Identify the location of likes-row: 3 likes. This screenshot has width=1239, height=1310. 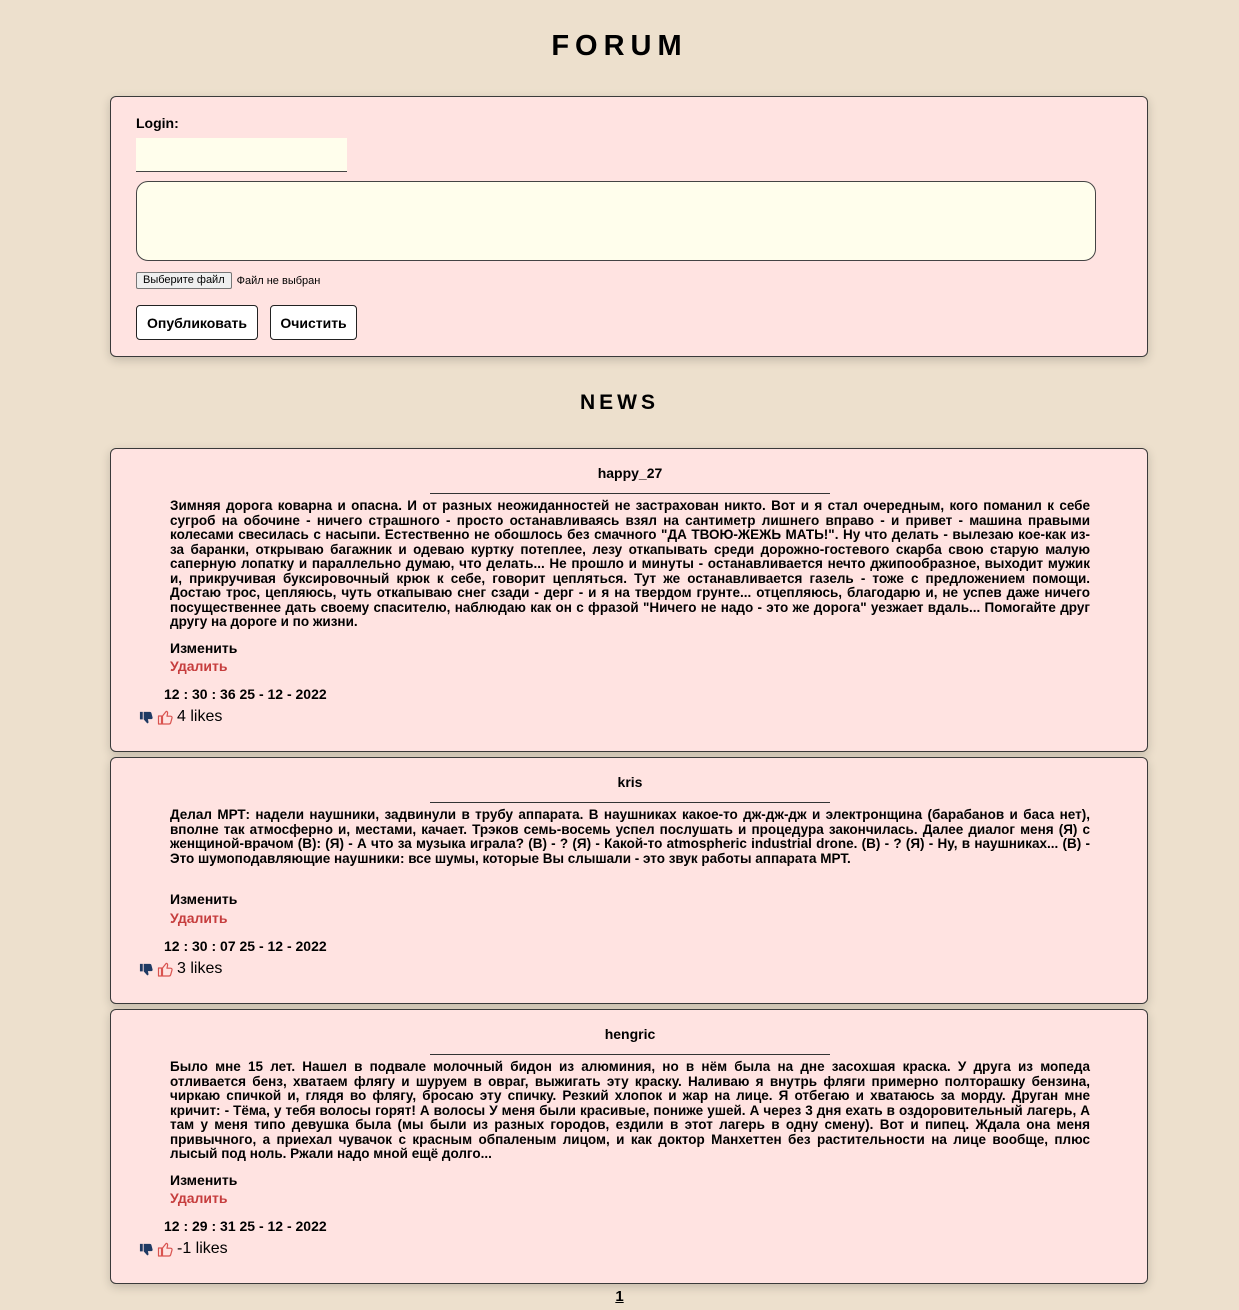
(180, 969).